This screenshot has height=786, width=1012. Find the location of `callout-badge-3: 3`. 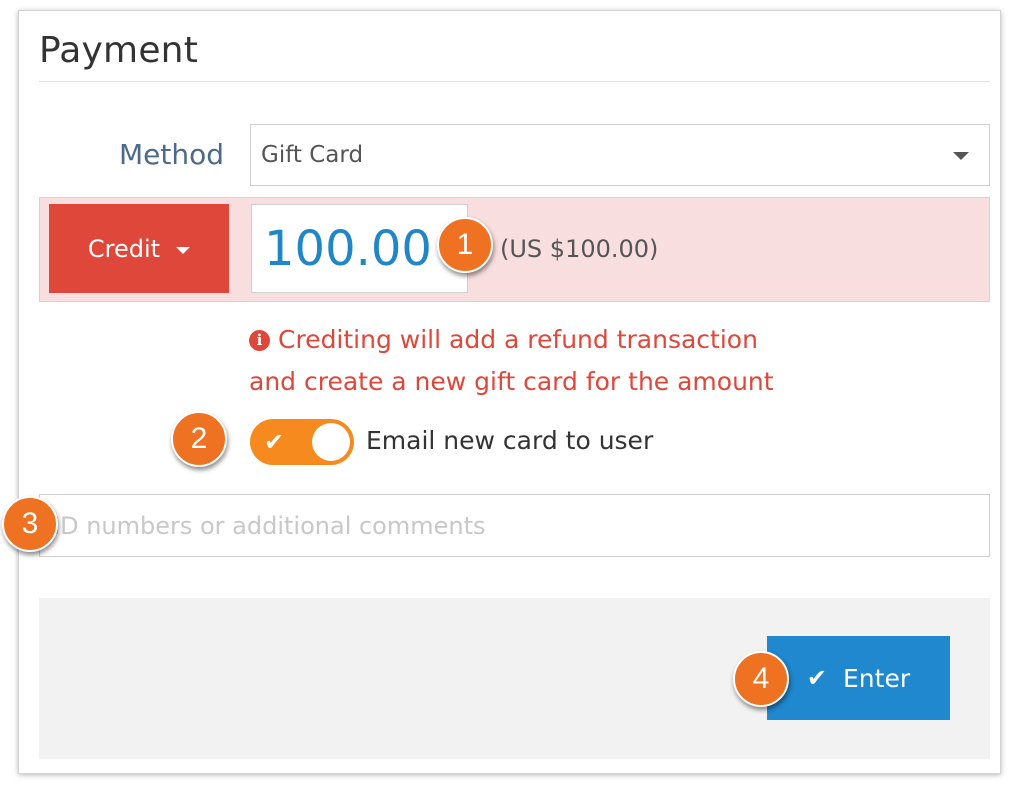

callout-badge-3: 3 is located at coordinates (30, 524).